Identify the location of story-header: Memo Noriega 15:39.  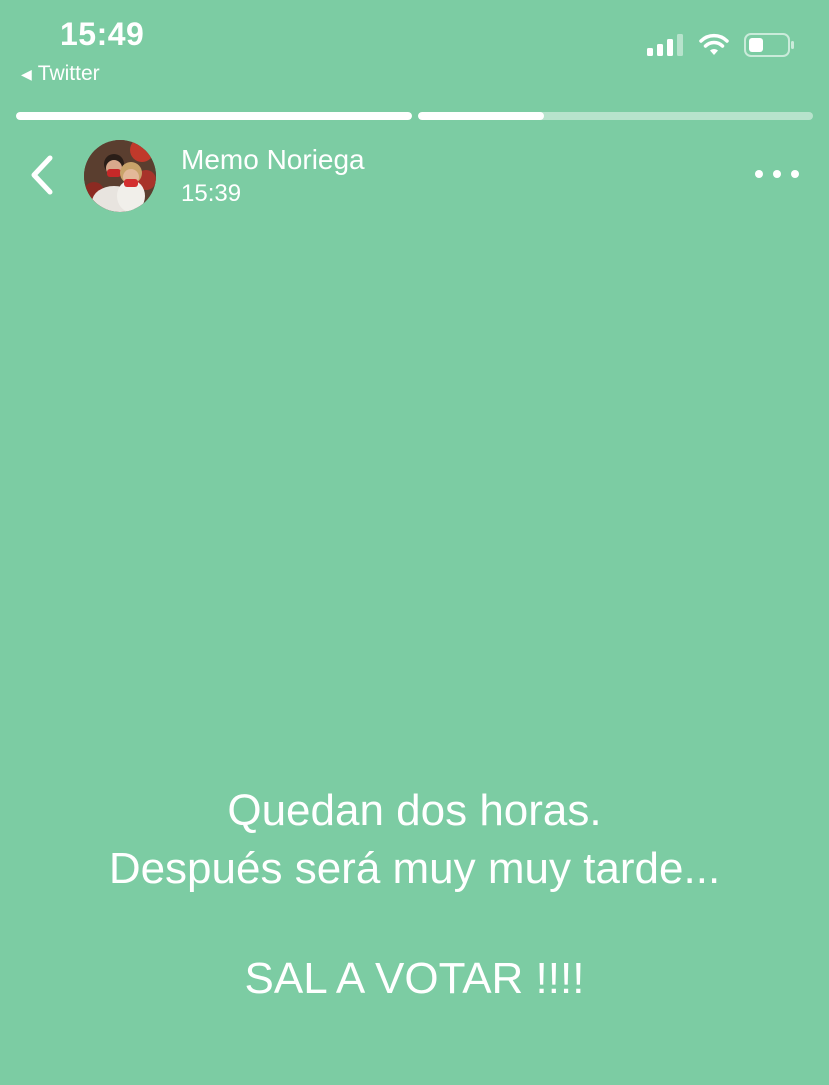
(414, 176).